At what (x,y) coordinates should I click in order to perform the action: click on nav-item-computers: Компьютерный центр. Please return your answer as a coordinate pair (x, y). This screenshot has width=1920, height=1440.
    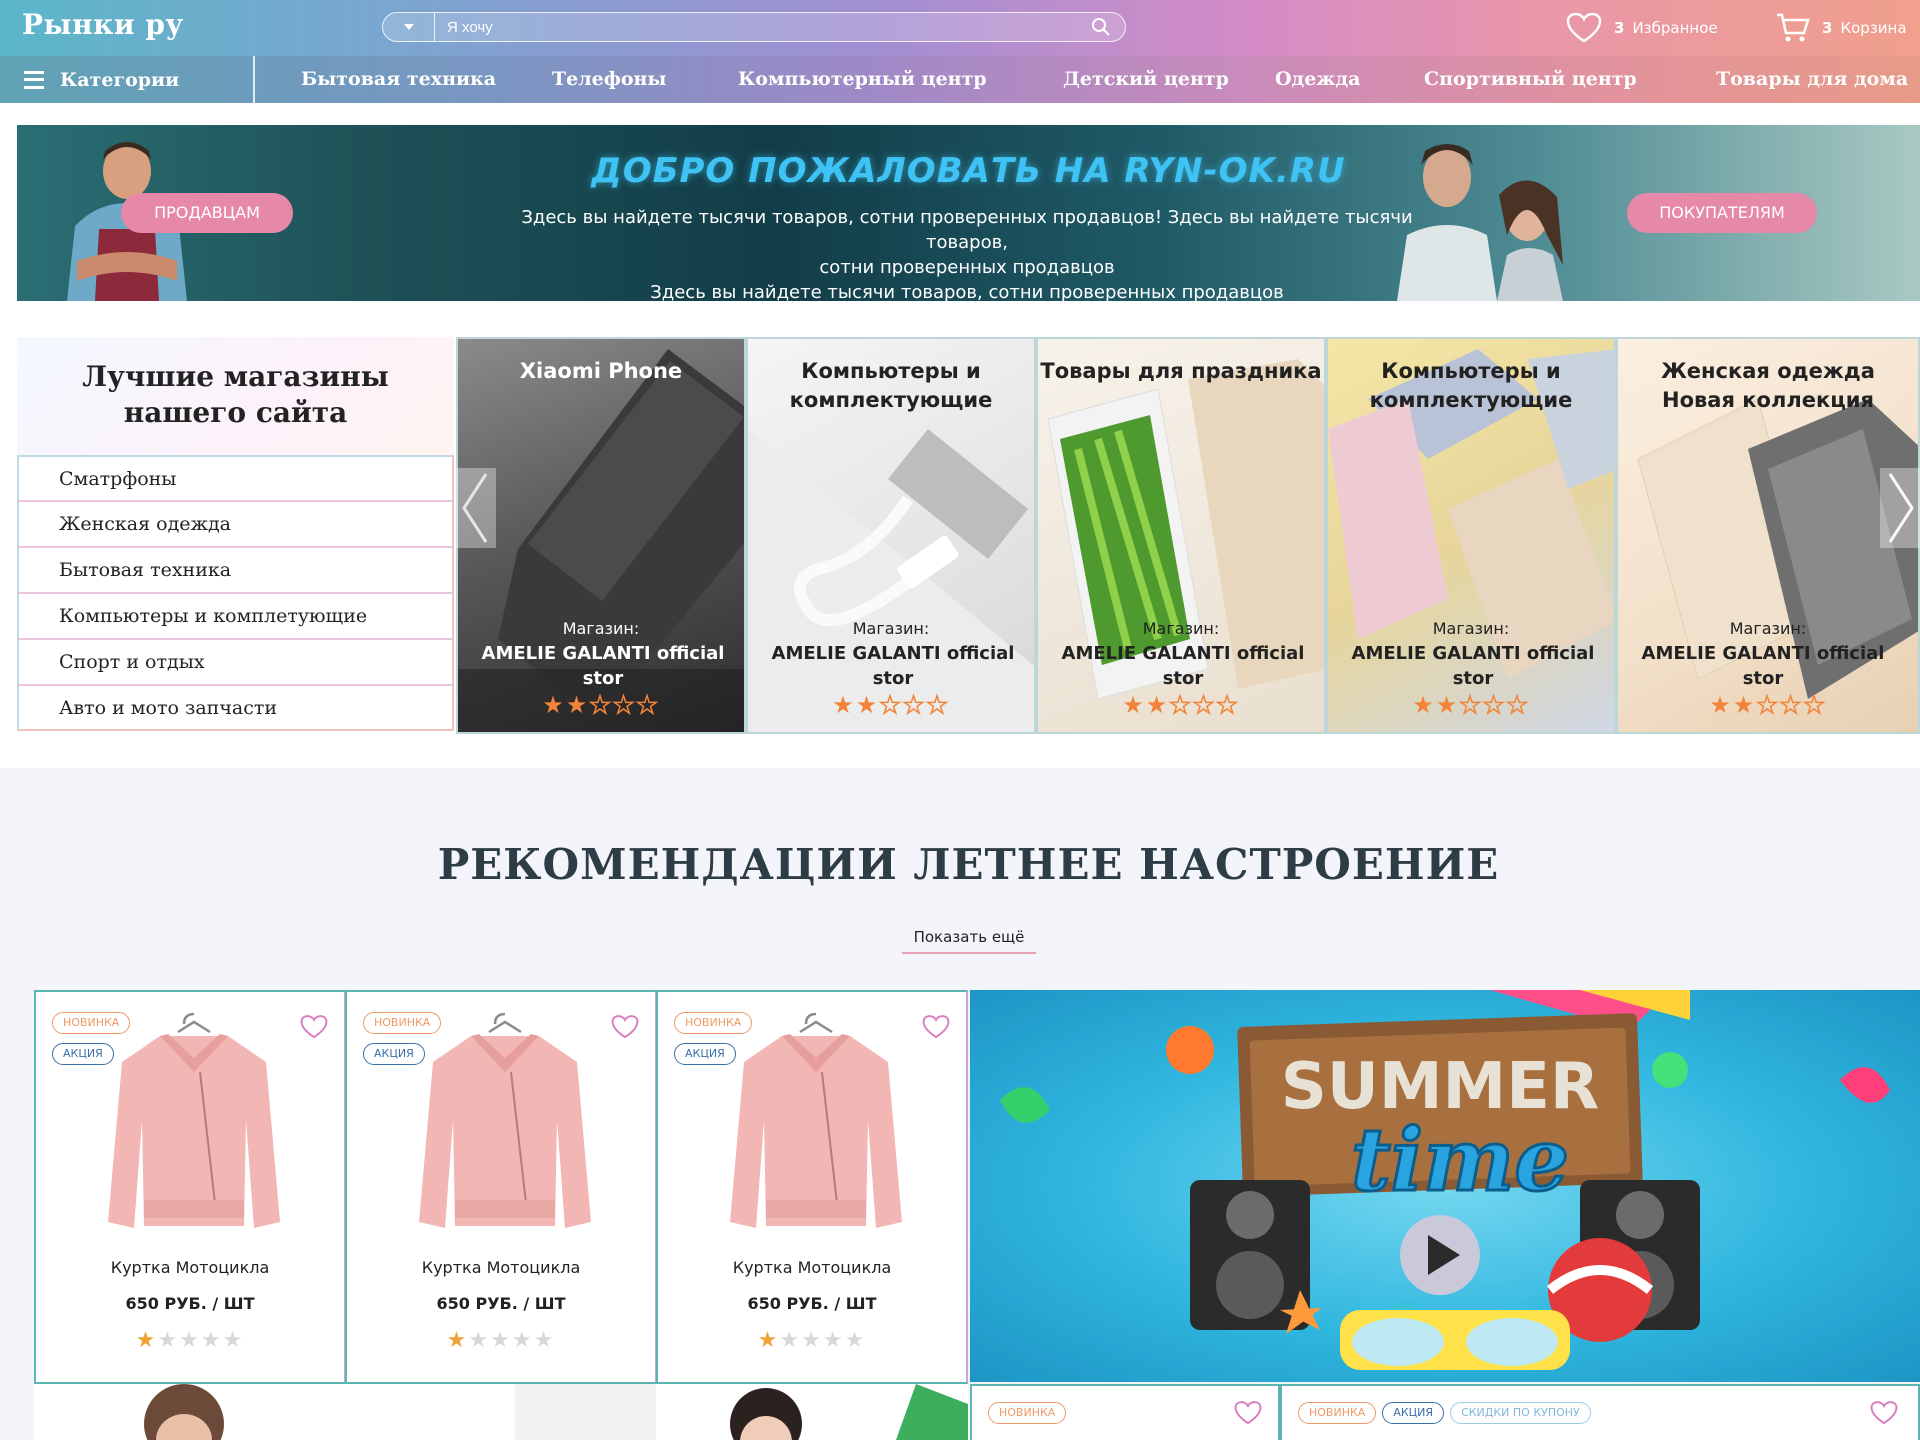
    Looking at the image, I should click on (862, 79).